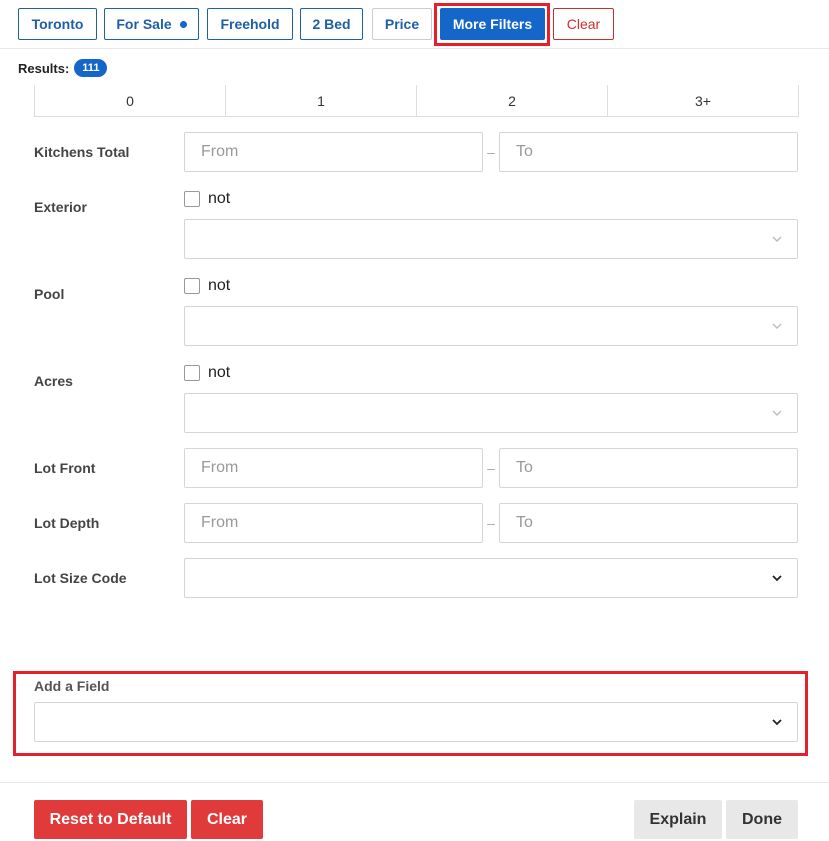  I want to click on acres-select, so click(491, 413).